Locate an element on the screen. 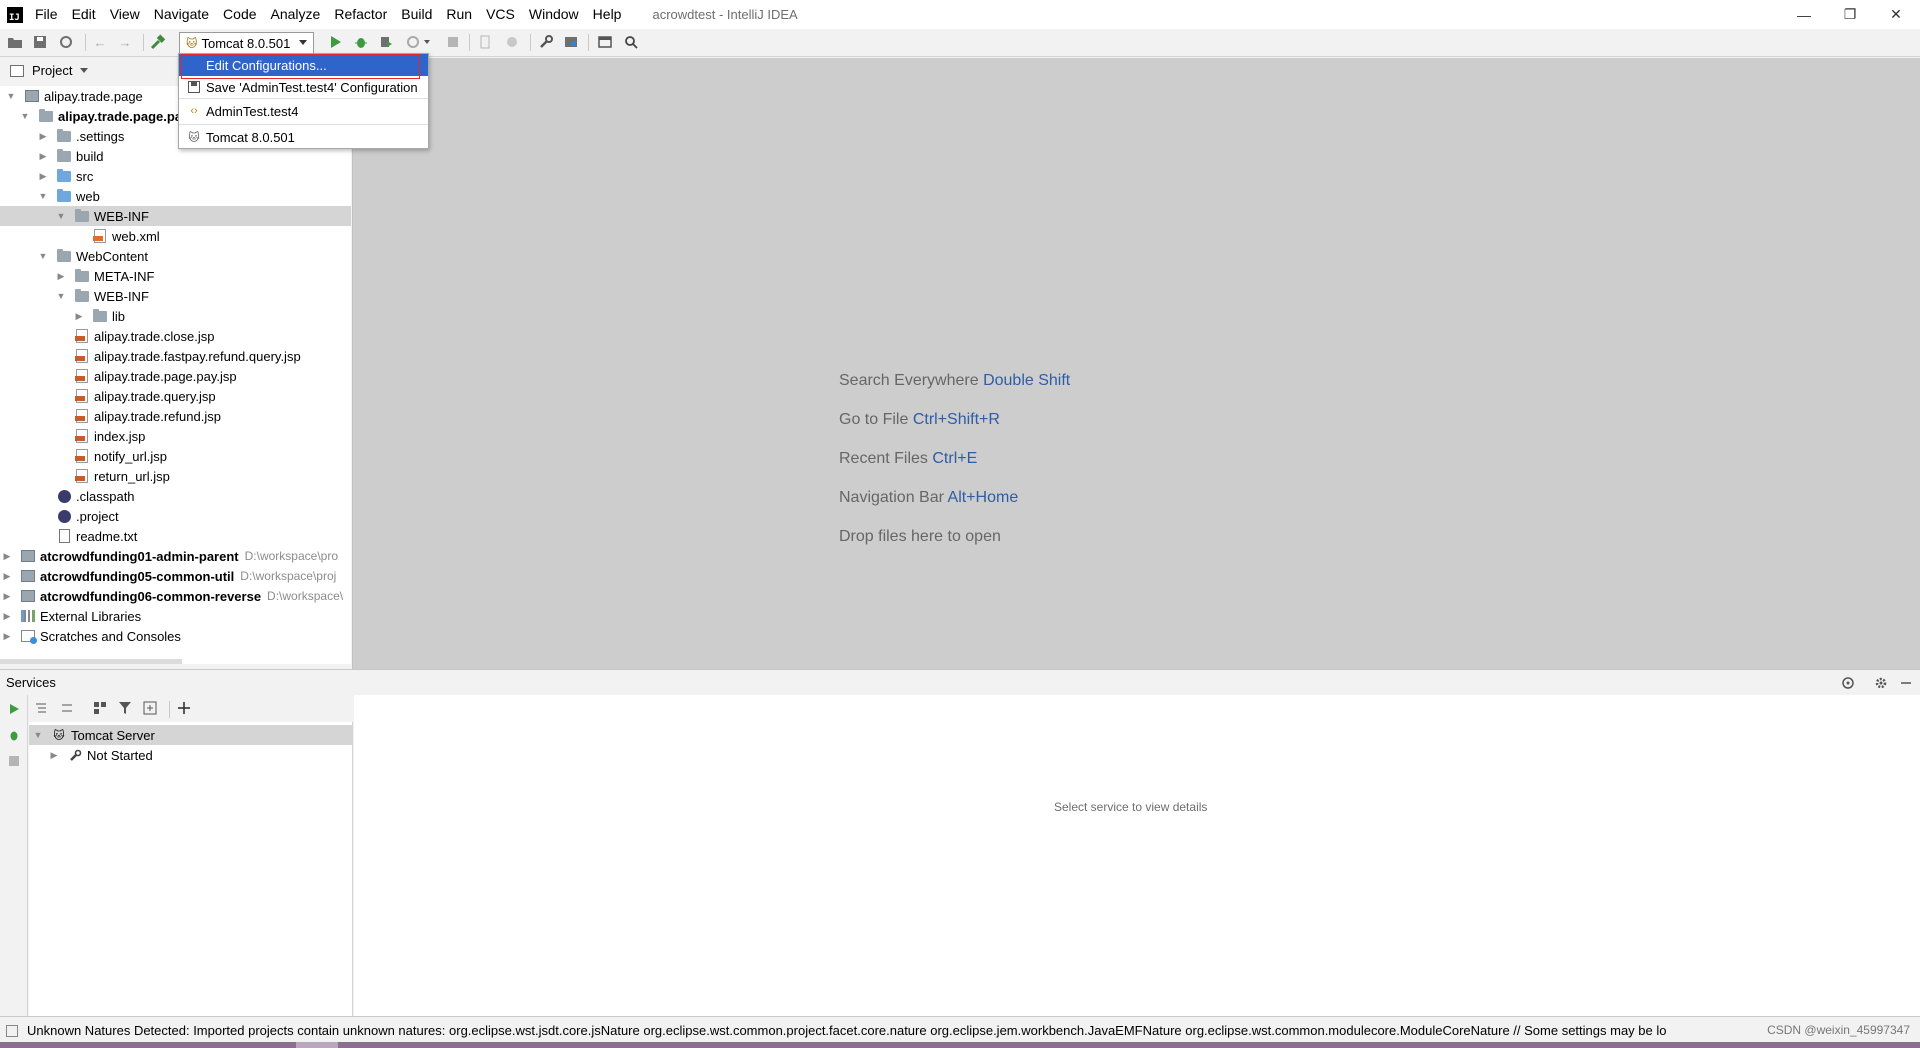 This screenshot has height=1048, width=1920. settings-wrench-icon is located at coordinates (546, 42).